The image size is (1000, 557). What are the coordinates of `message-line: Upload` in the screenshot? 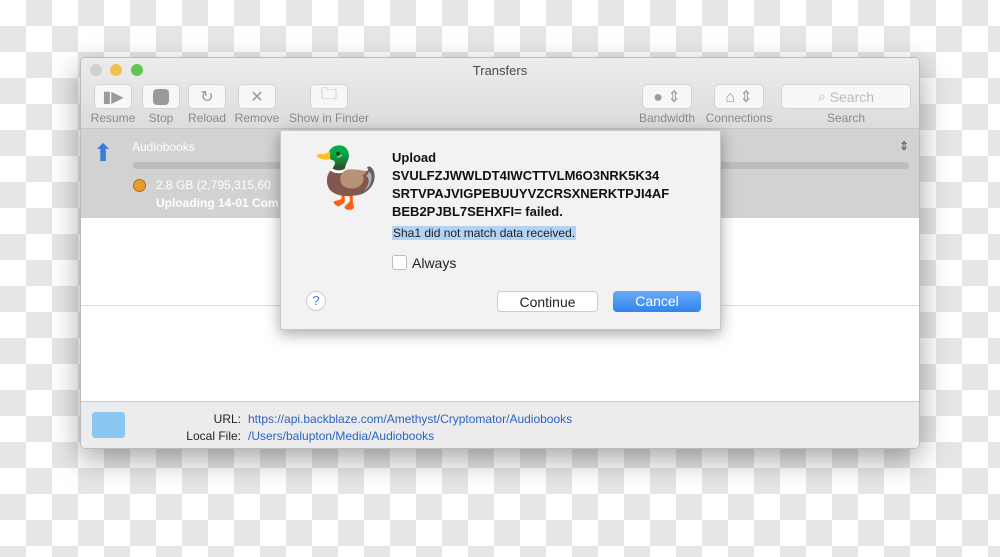 It's located at (414, 157).